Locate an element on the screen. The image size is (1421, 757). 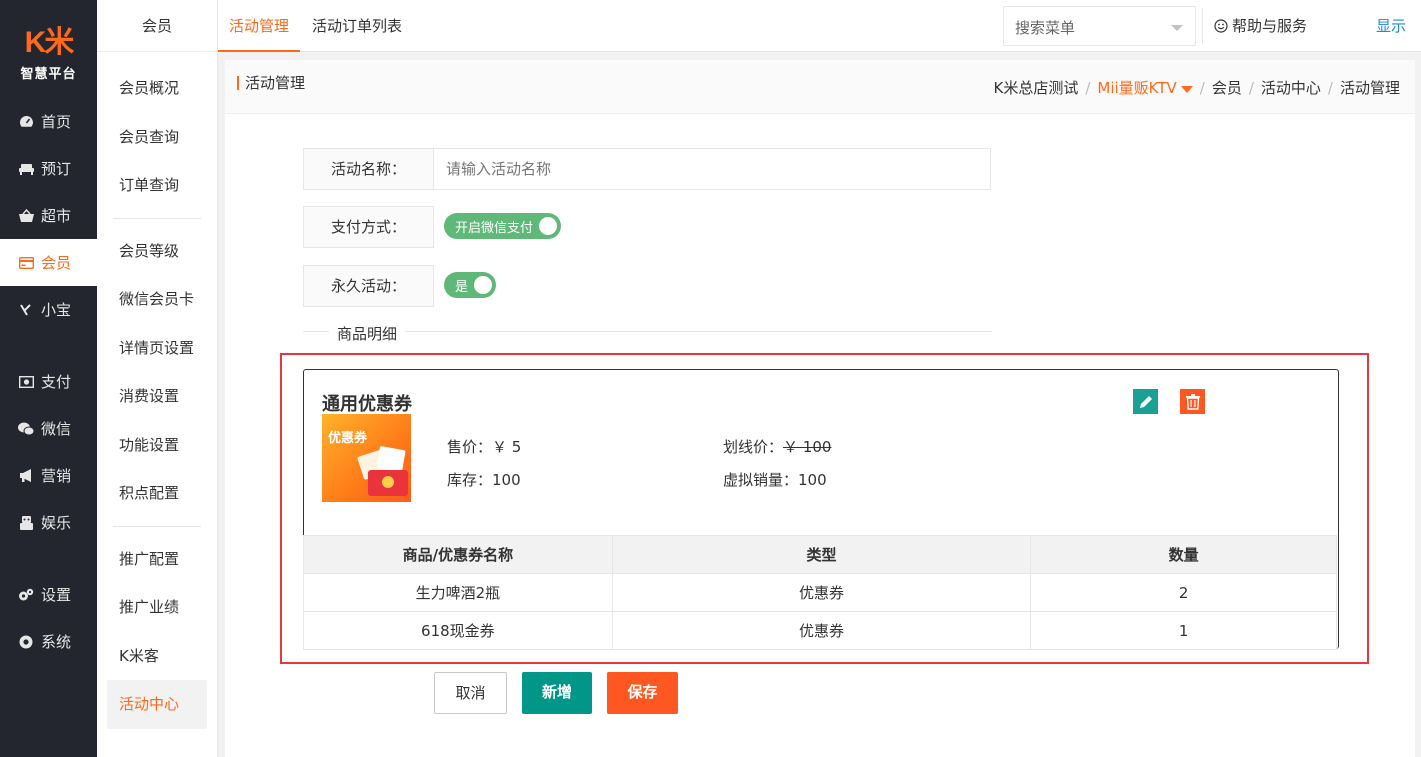
breadcrumb-current: 活动管理 is located at coordinates (1369, 88).